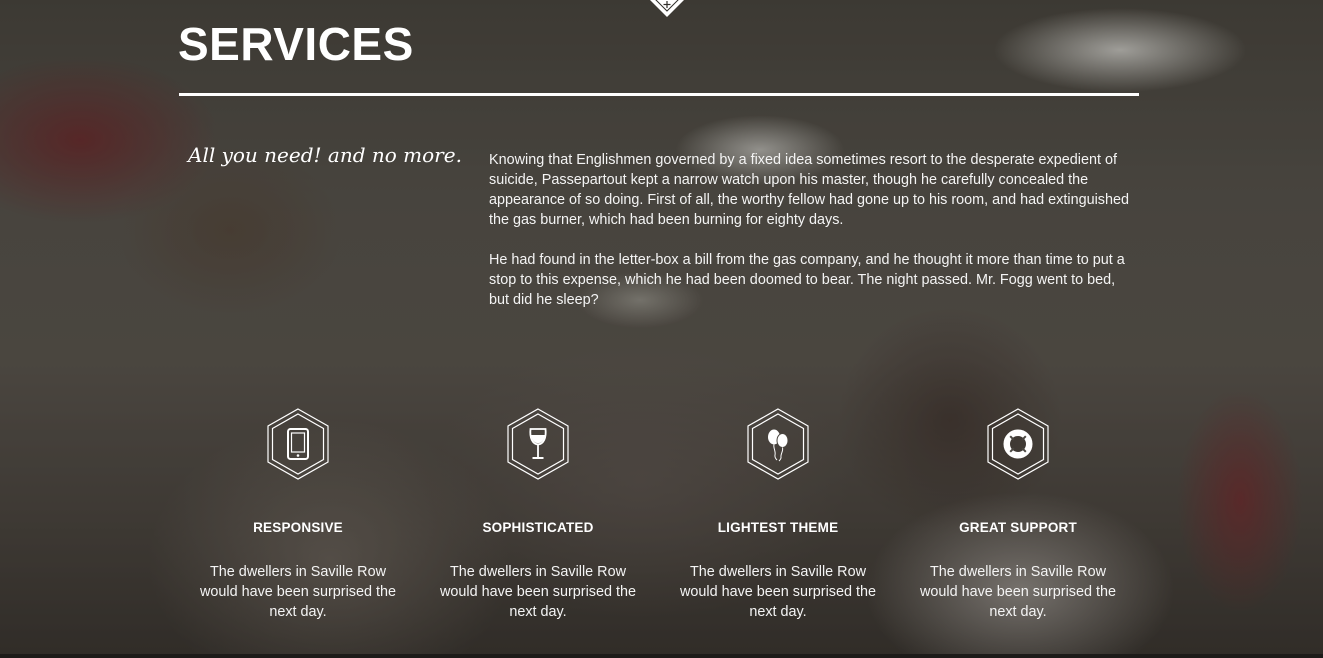 Image resolution: width=1323 pixels, height=658 pixels. I want to click on balloons-icon, so click(778, 444).